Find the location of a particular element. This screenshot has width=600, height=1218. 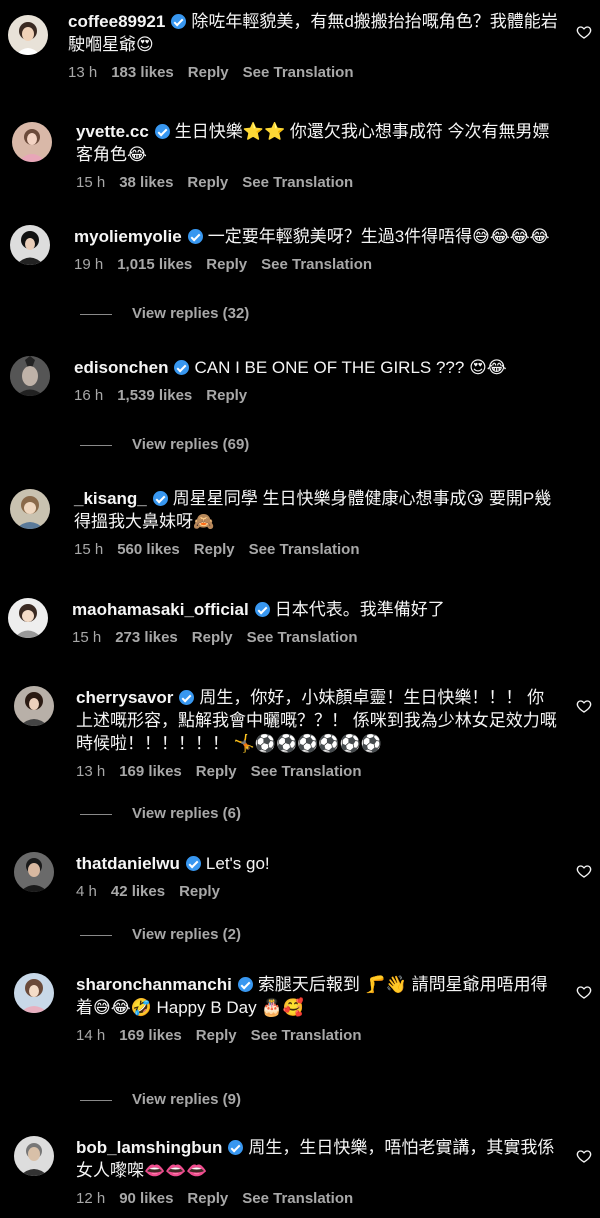

likes-count: 38 likes is located at coordinates (146, 182).